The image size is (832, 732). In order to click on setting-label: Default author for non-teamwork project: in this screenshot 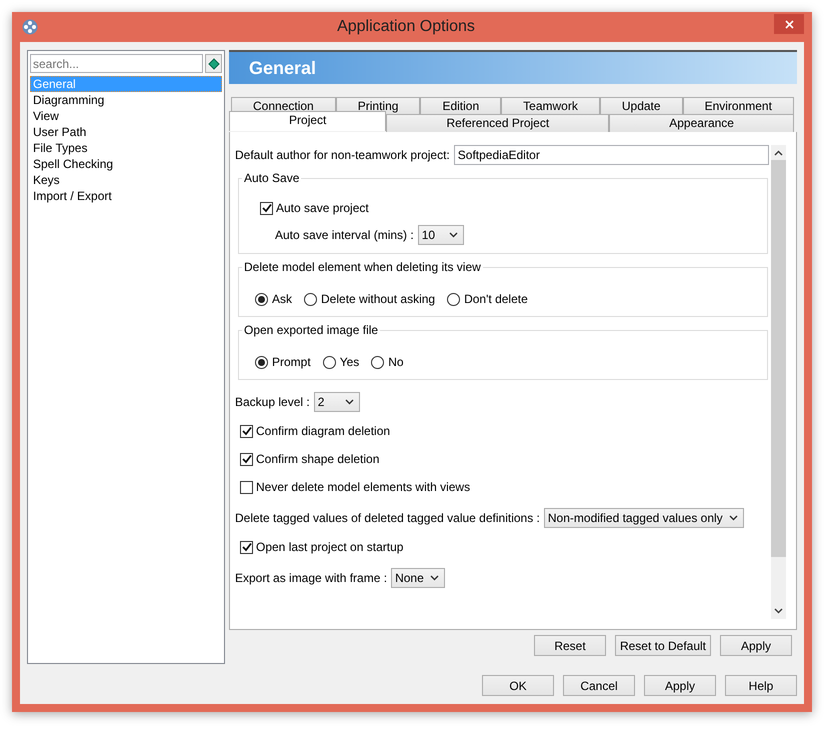, I will do `click(342, 155)`.